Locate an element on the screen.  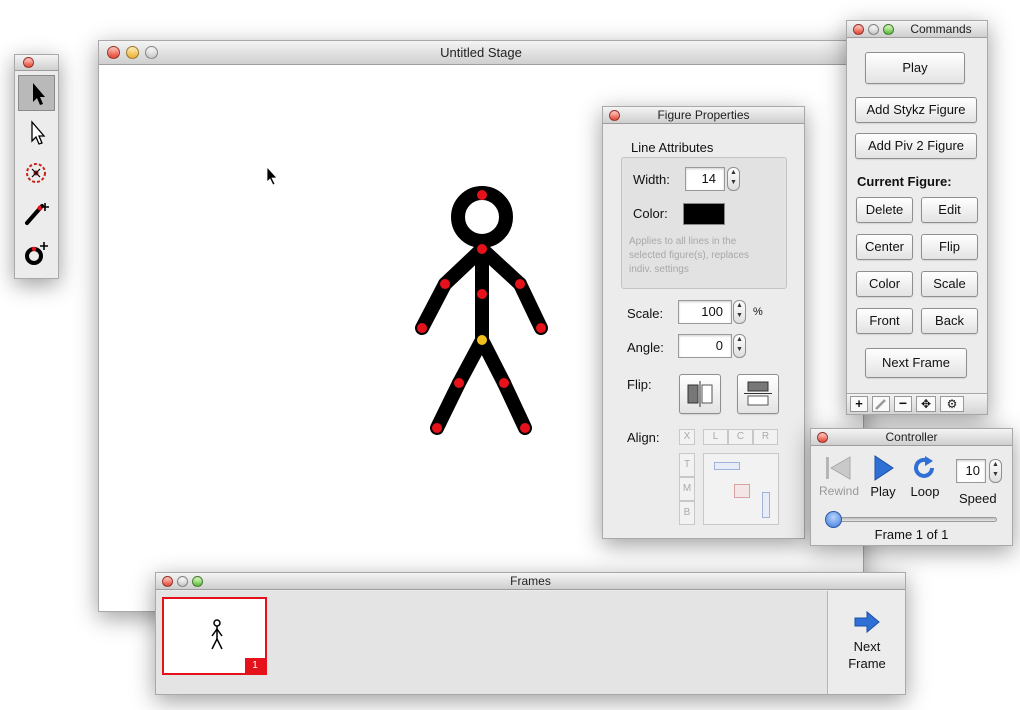
frame-thumbnail: 1 is located at coordinates (214, 636).